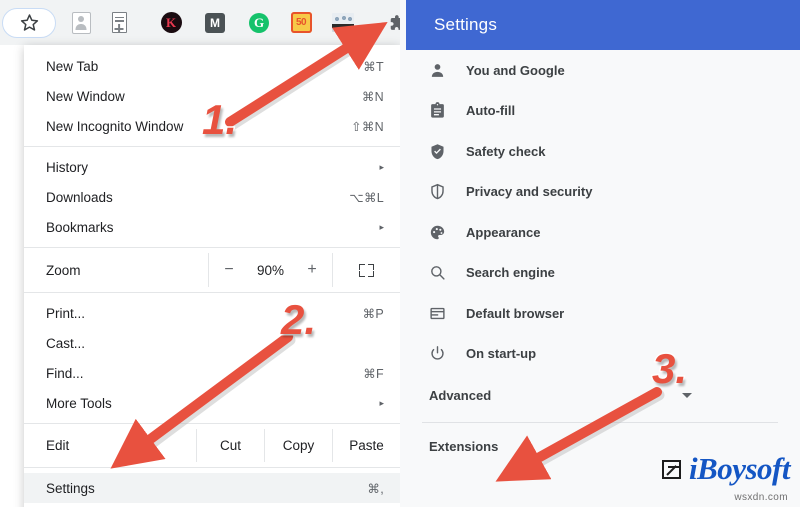 This screenshot has height=507, width=800. Describe the element at coordinates (230, 445) in the screenshot. I see `cut-button: Cut` at that location.